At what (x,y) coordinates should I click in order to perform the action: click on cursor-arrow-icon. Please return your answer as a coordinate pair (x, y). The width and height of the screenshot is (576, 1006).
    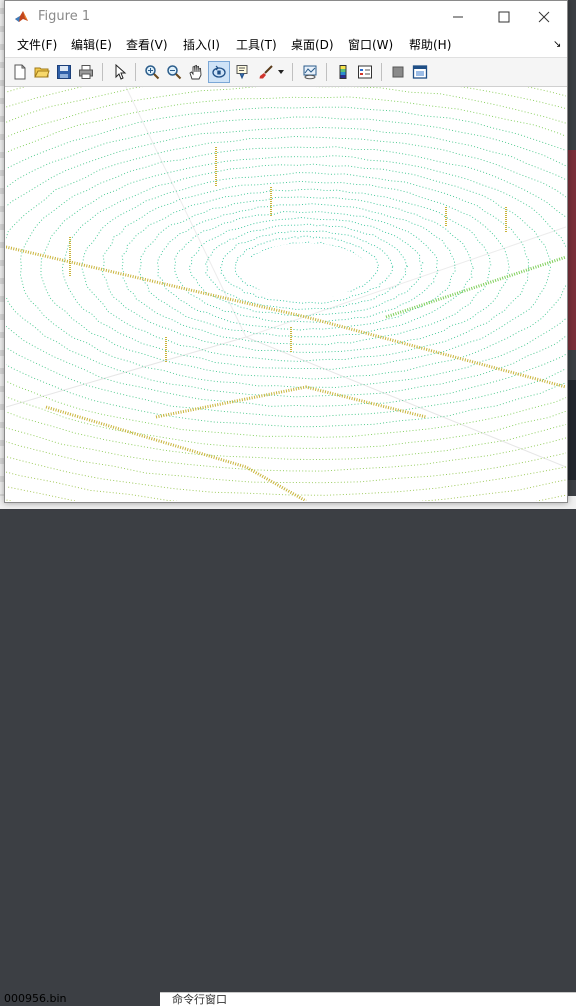
    Looking at the image, I should click on (121, 72).